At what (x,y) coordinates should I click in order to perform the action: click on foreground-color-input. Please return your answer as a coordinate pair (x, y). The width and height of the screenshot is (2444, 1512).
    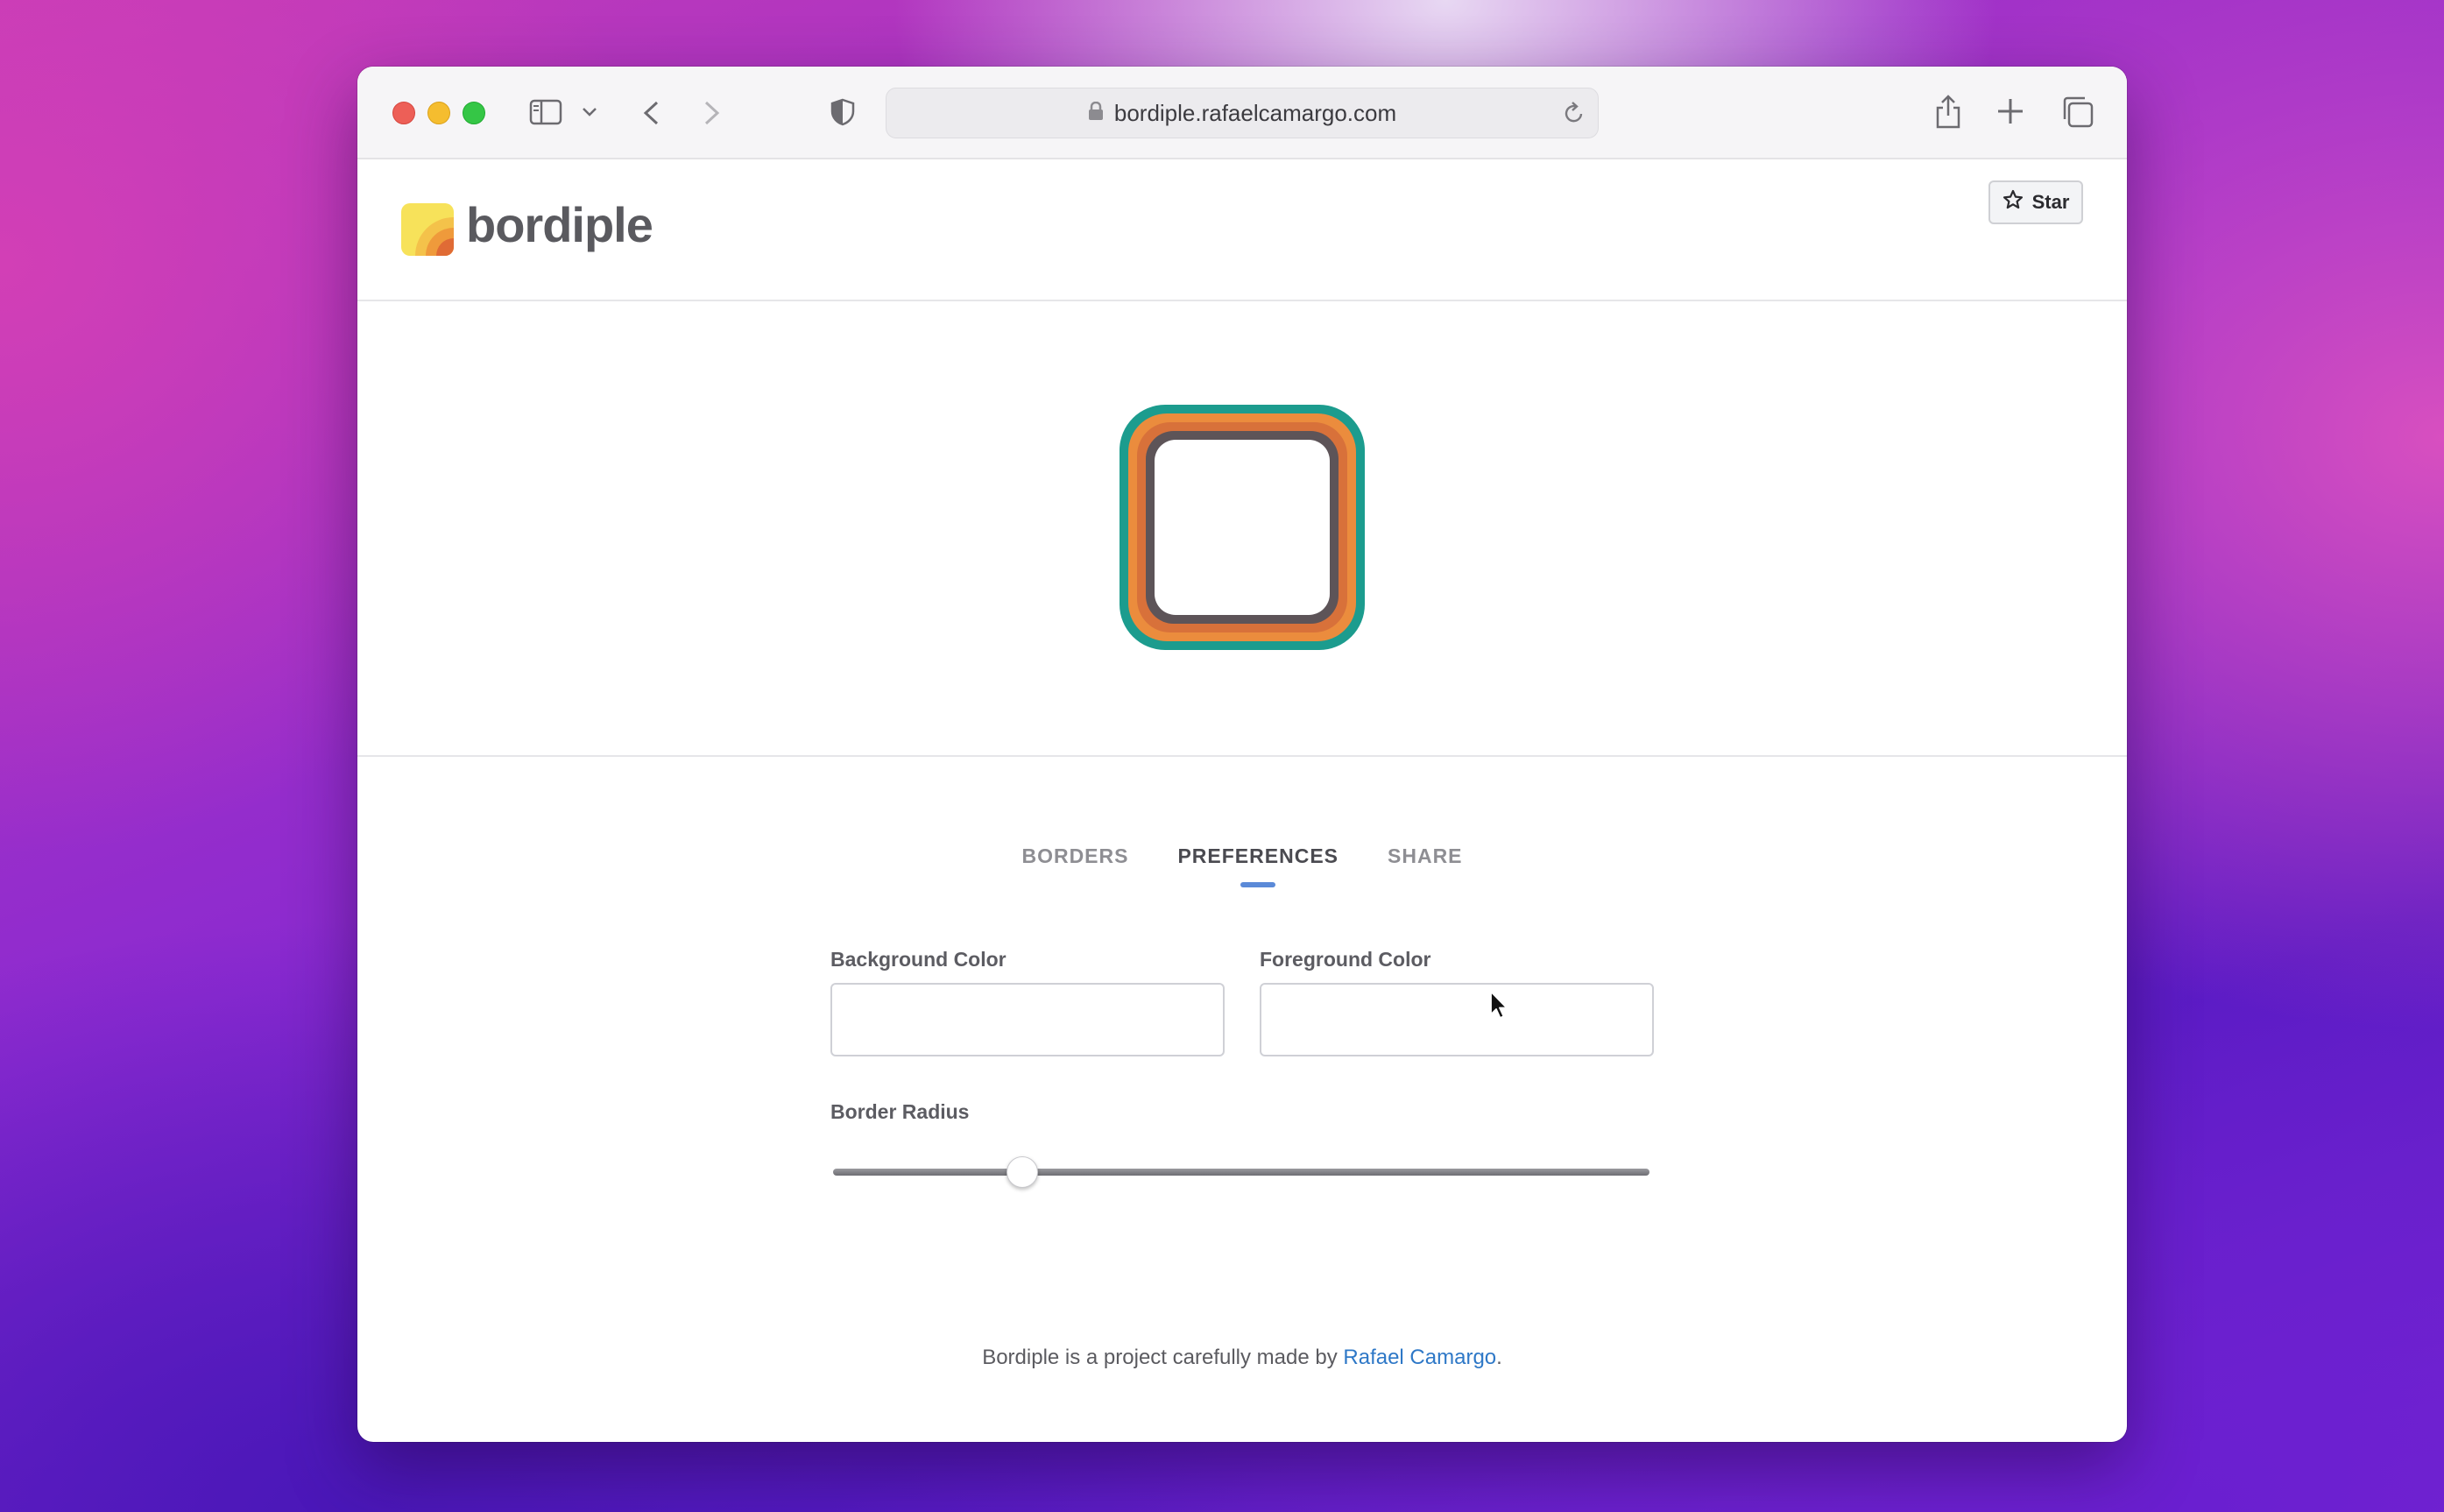
    Looking at the image, I should click on (1457, 1019).